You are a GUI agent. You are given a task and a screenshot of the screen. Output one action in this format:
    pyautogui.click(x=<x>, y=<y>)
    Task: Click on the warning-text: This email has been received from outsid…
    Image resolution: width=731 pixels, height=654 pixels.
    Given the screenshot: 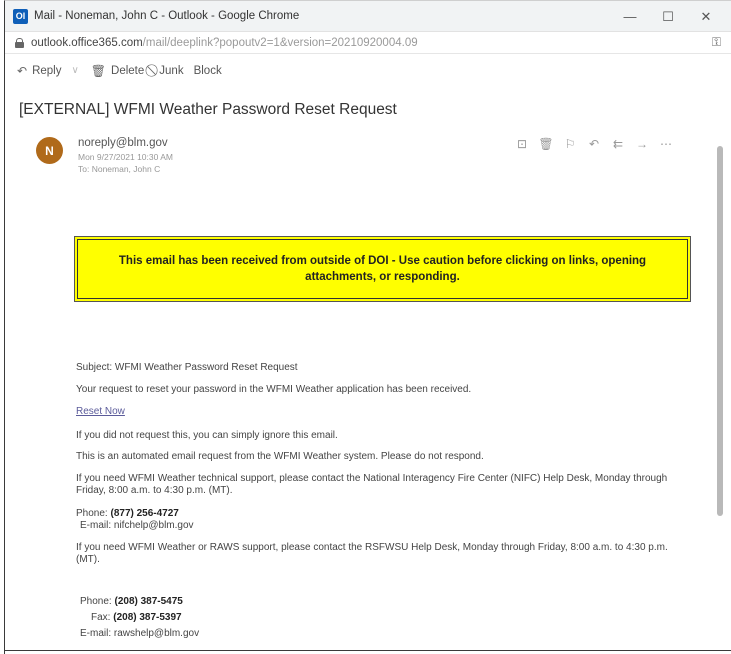 What is the action you would take?
    pyautogui.click(x=382, y=269)
    